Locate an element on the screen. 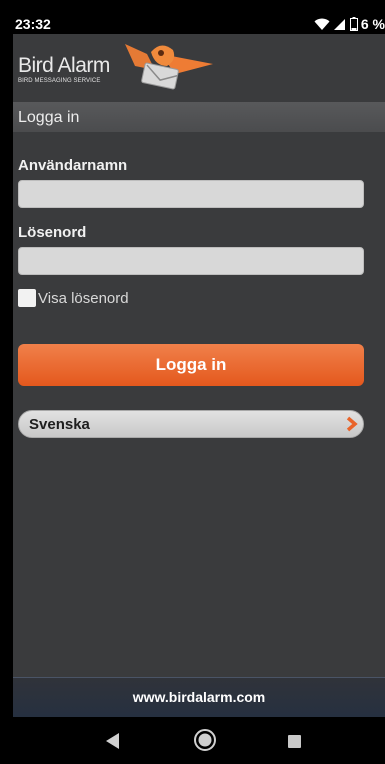 The width and height of the screenshot is (385, 764). username-input is located at coordinates (191, 194).